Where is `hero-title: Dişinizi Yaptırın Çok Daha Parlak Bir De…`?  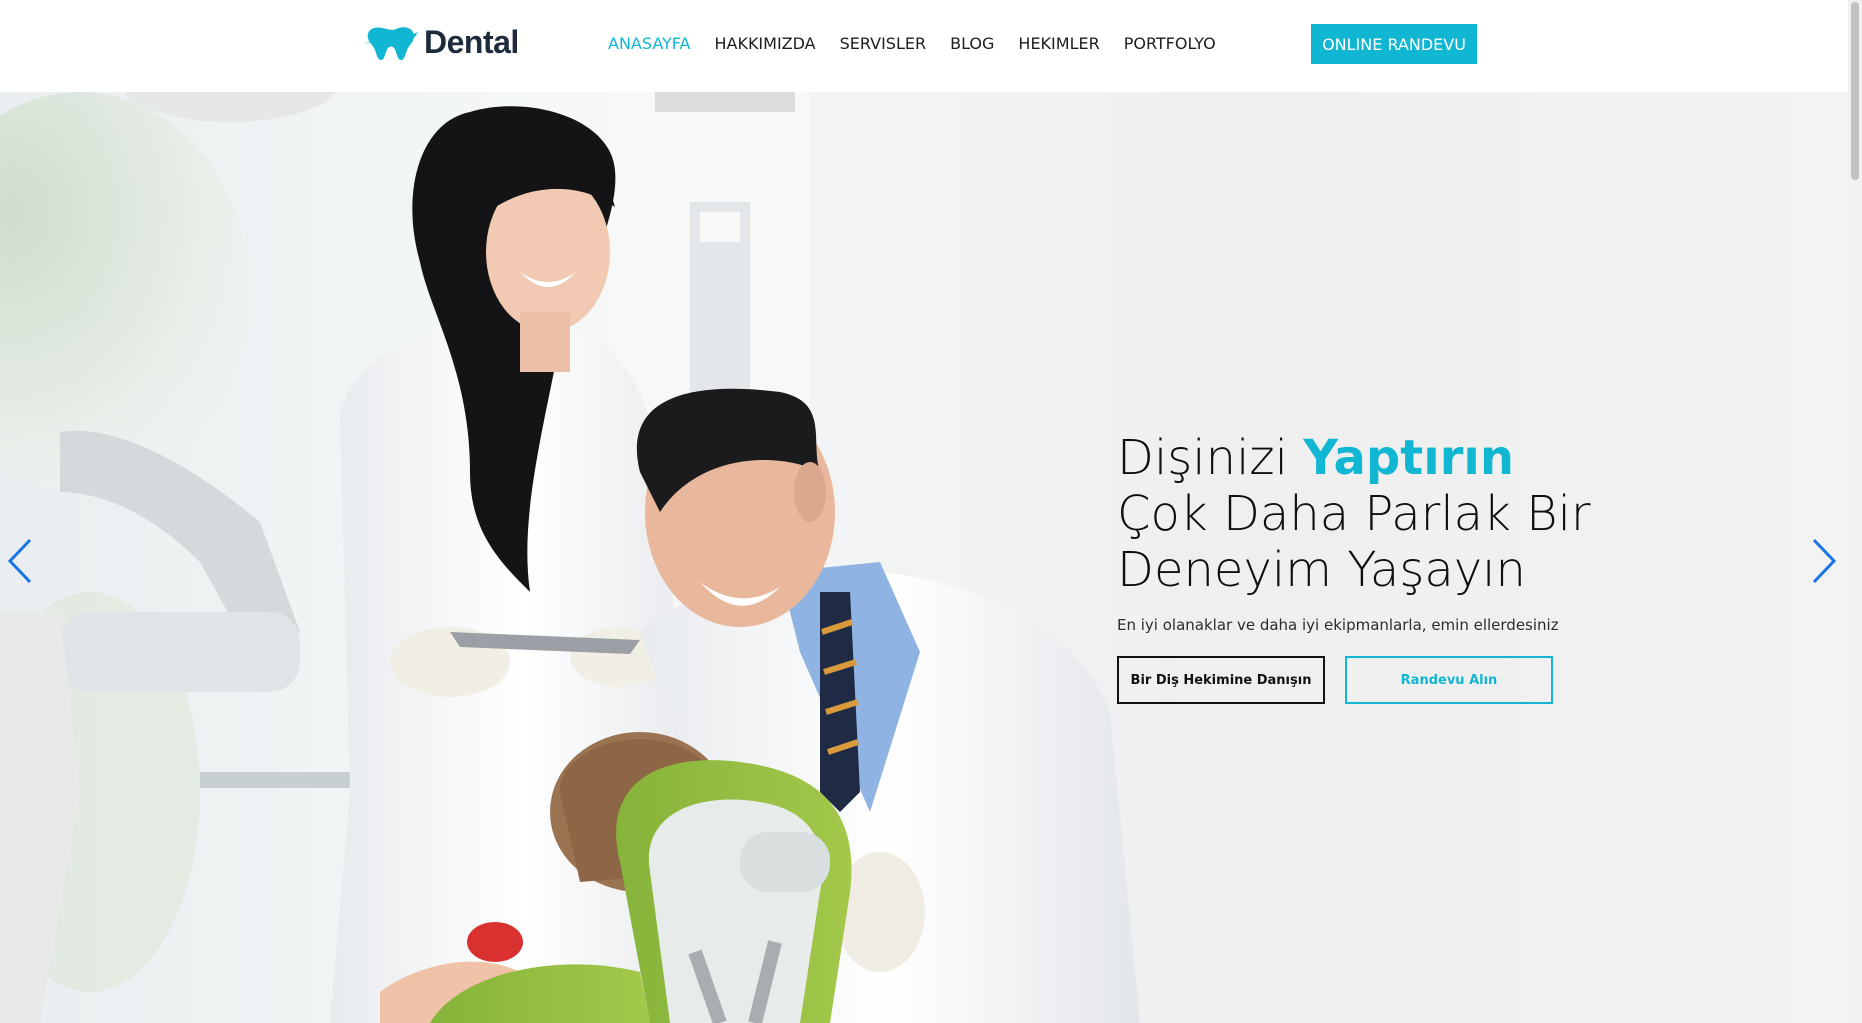
hero-title: Dişinizi Yaptırın Çok Daha Parlak Bir De… is located at coordinates (1397, 514).